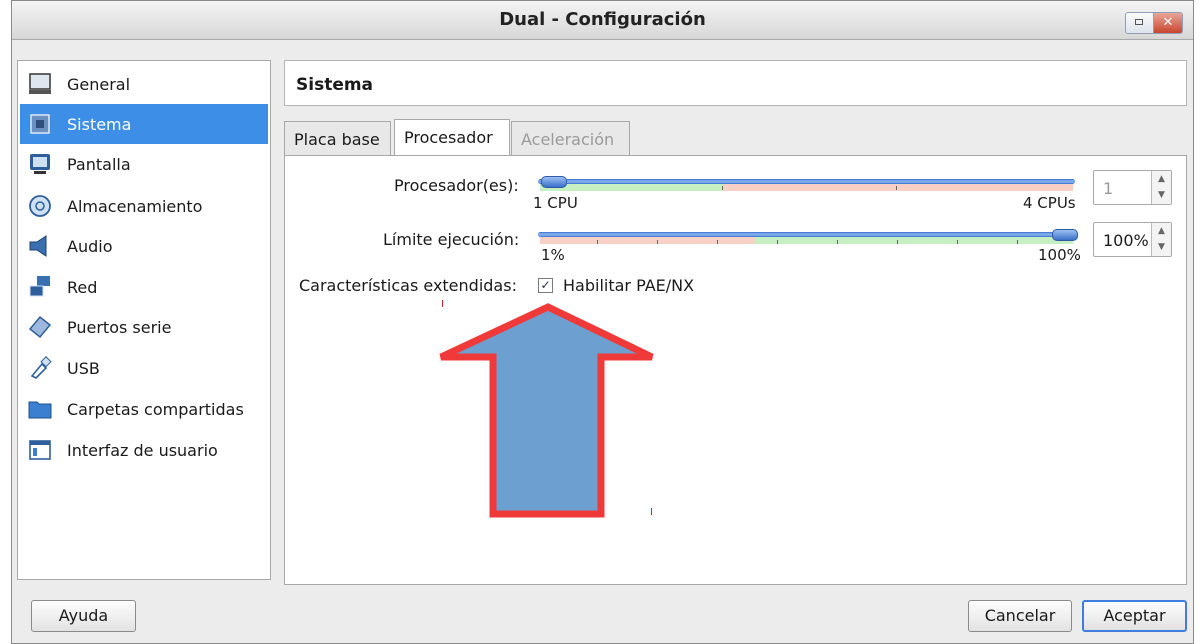 This screenshot has height=644, width=1203. What do you see at coordinates (1134, 616) in the screenshot?
I see `accept-button: Aceptar` at bounding box center [1134, 616].